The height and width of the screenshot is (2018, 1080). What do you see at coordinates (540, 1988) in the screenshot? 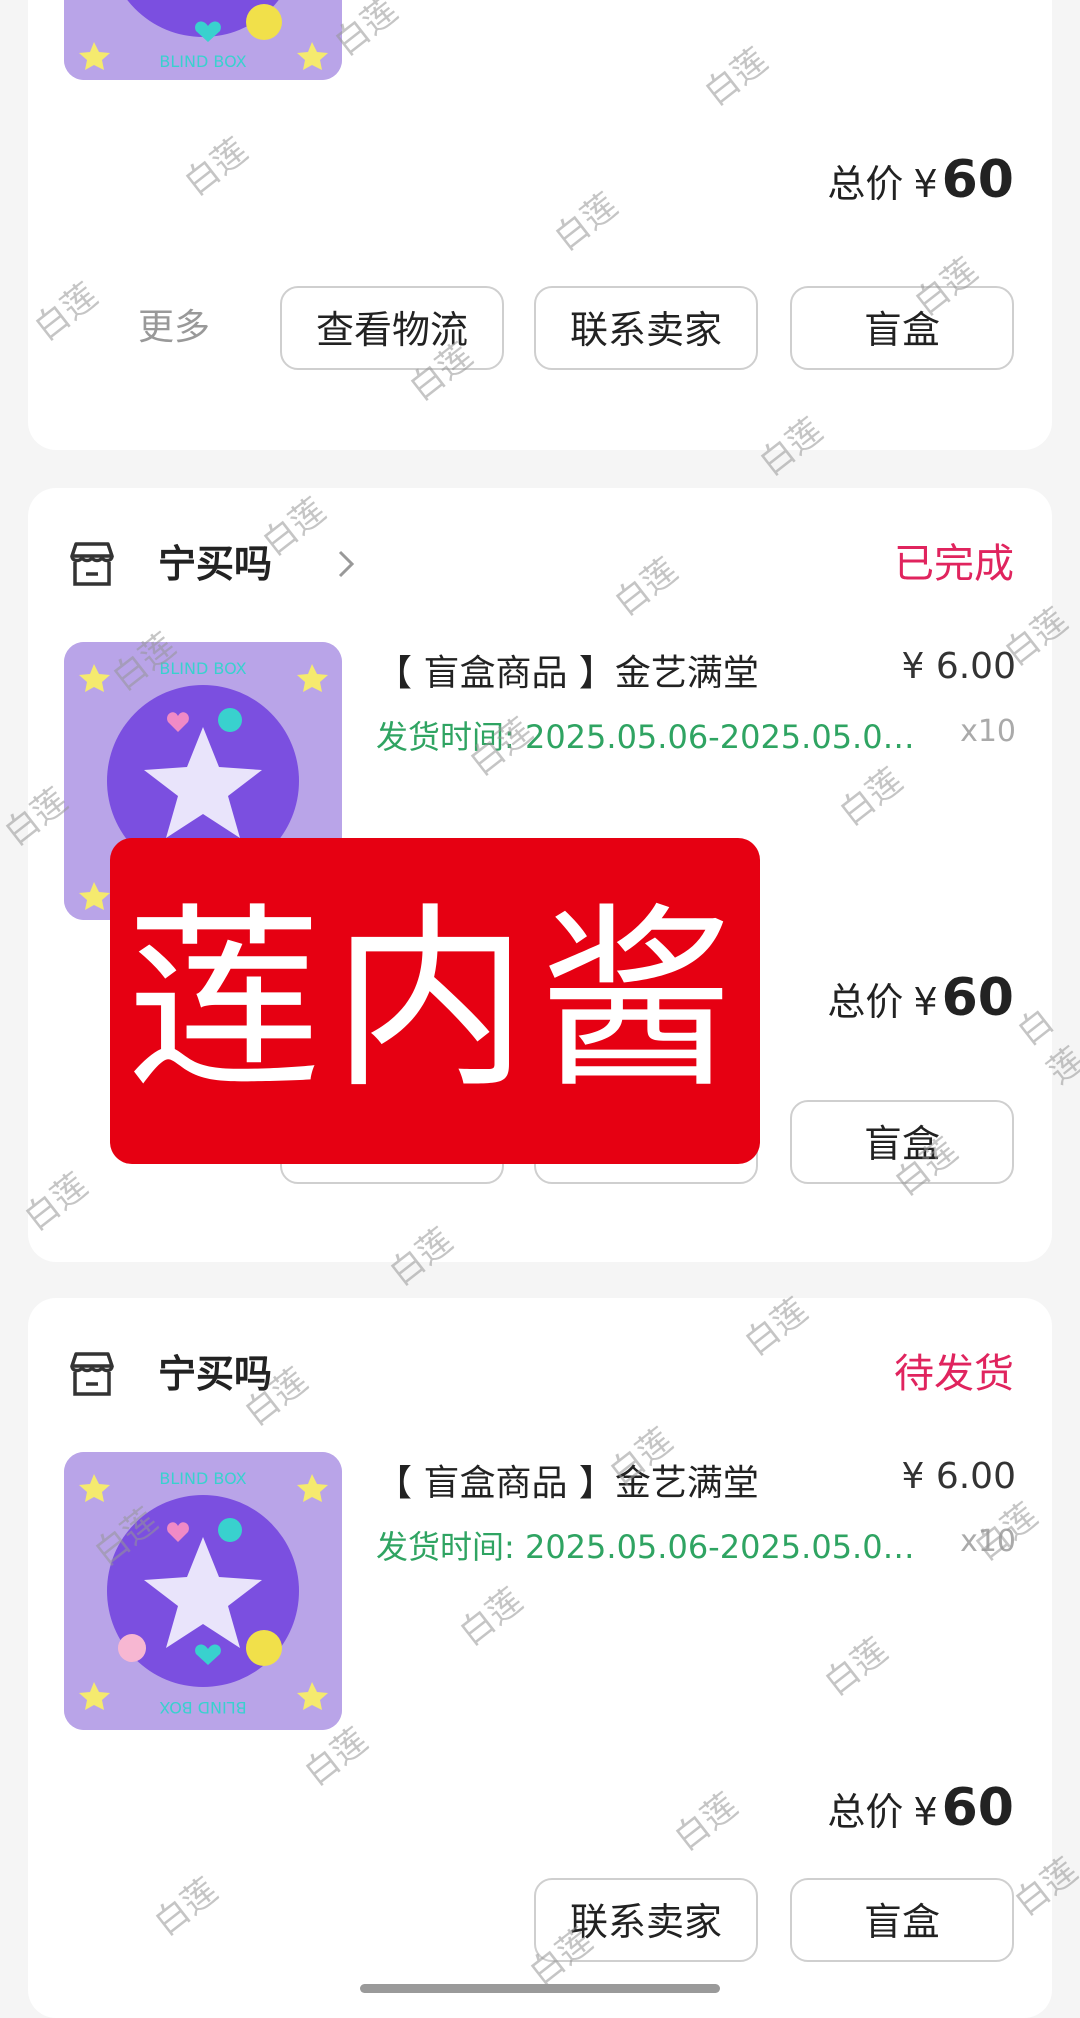
I see `home-indicator` at bounding box center [540, 1988].